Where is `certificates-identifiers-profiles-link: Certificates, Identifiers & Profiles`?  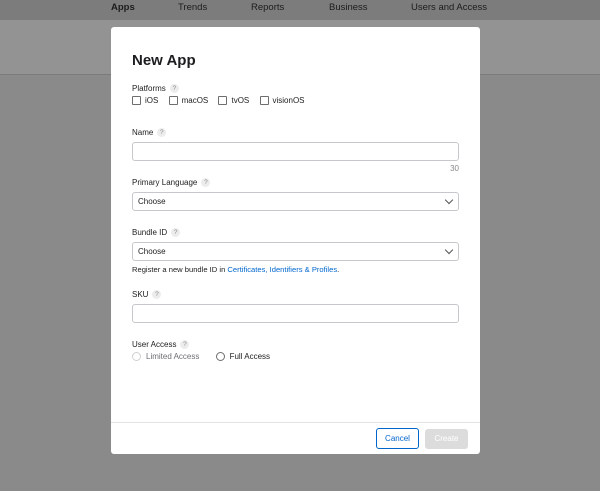
certificates-identifiers-profiles-link: Certificates, Identifiers & Profiles is located at coordinates (282, 269).